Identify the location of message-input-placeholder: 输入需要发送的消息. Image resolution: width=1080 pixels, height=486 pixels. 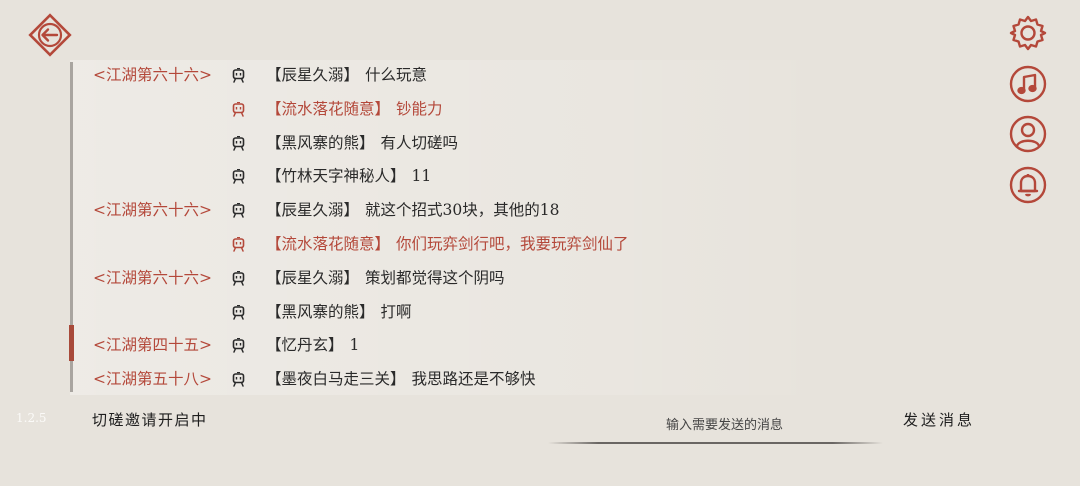
(725, 425).